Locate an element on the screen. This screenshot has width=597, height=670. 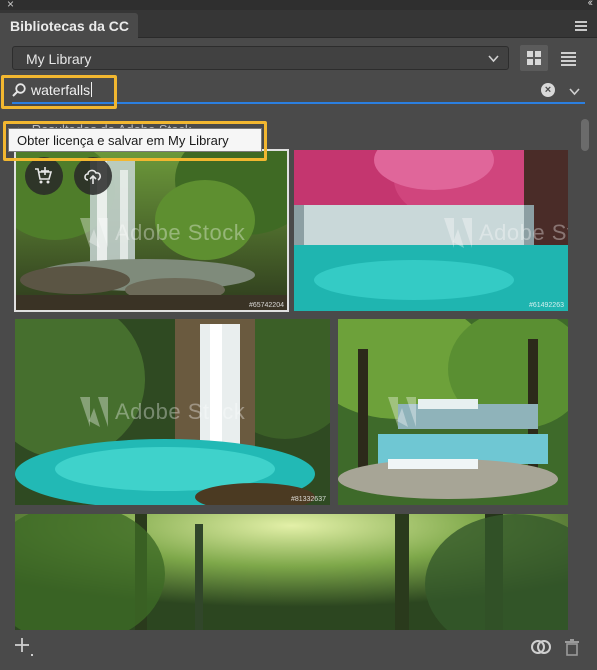
save-preview-button is located at coordinates (93, 176).